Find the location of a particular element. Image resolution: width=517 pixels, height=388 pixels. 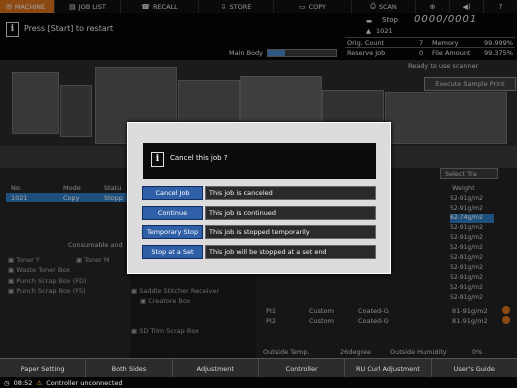

status-bar: ◷ 08:52 ⚠ Controller unconnected is located at coordinates (258, 382).